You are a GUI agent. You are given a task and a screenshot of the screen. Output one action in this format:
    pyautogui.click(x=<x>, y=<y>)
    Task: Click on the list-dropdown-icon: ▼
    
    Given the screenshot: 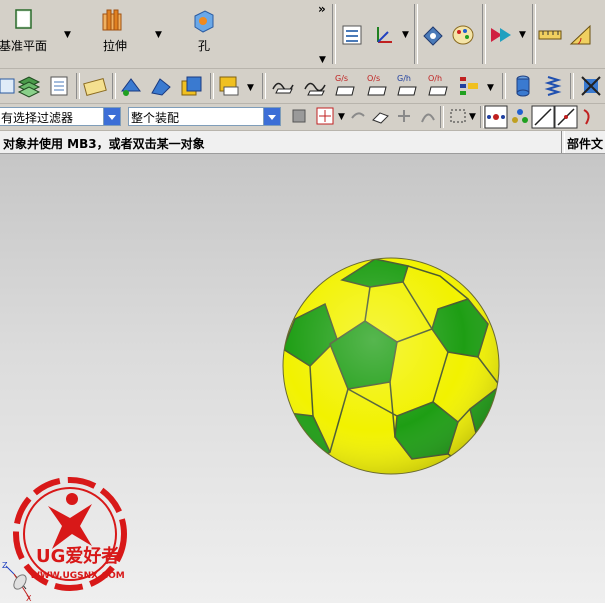 What is the action you would take?
    pyautogui.click(x=490, y=88)
    